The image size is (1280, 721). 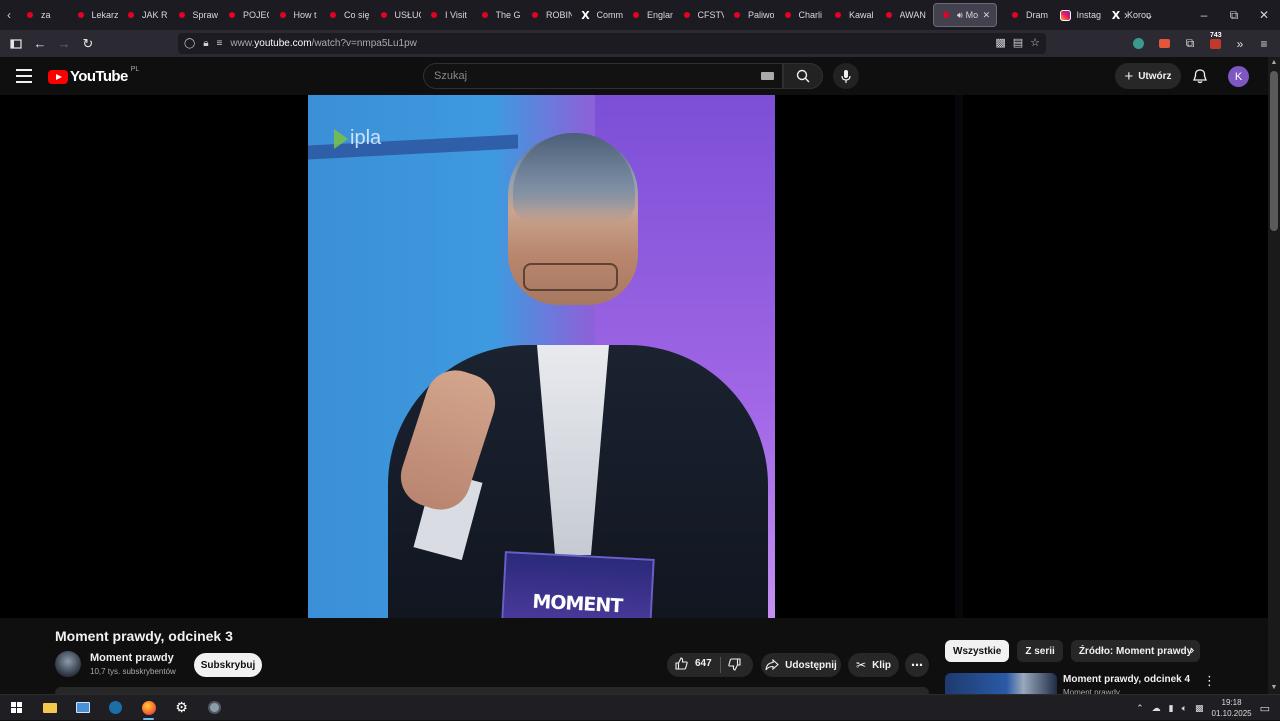 I want to click on forward-icon: →, so click(x=64, y=44).